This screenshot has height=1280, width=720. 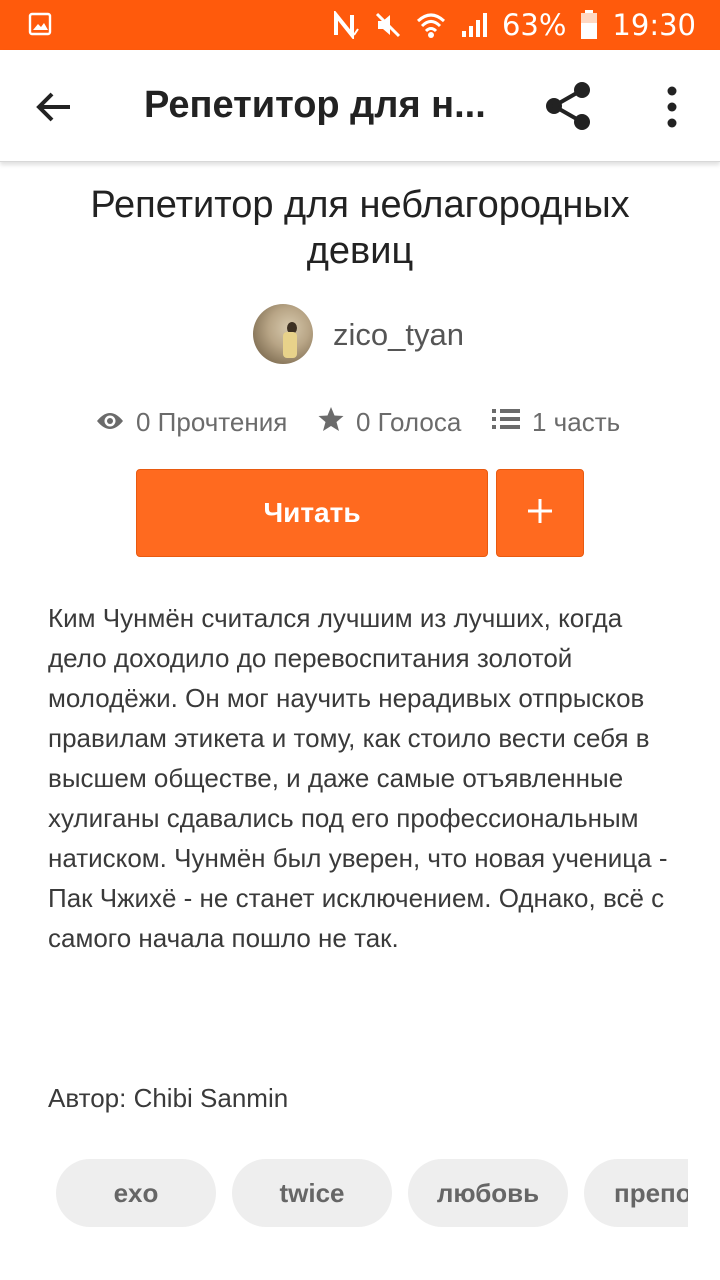 What do you see at coordinates (283, 334) in the screenshot?
I see `avatar` at bounding box center [283, 334].